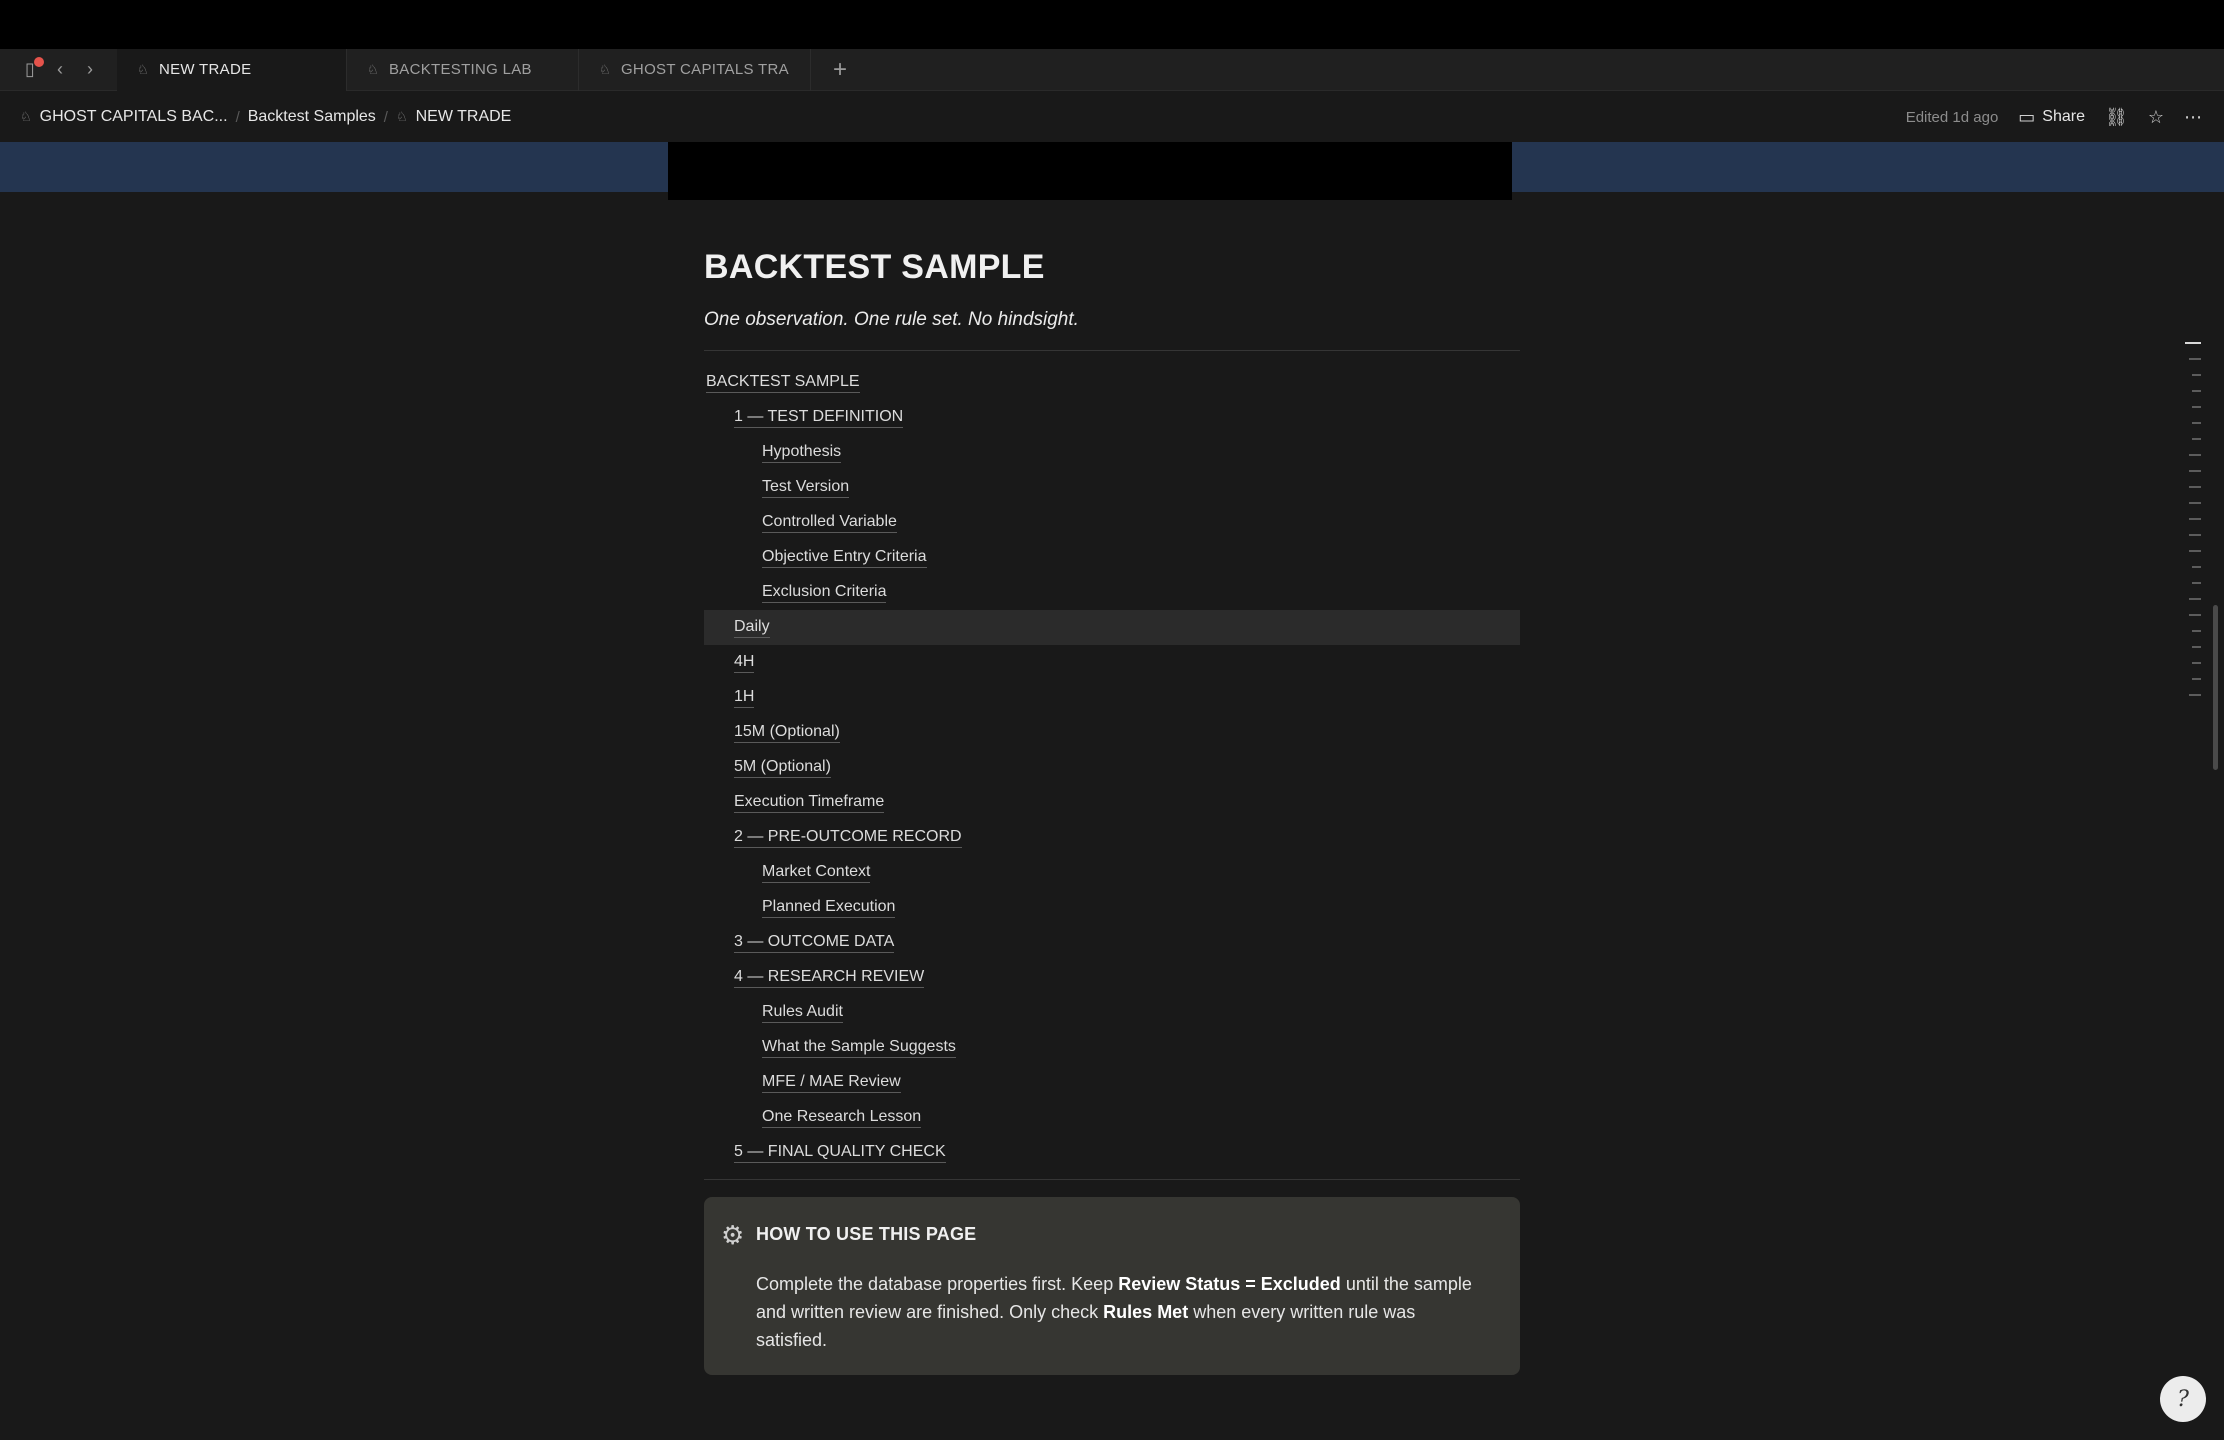  What do you see at coordinates (463, 69) in the screenshot?
I see `tab-backtesting-lab: ♘ BACKTESTING LAB` at bounding box center [463, 69].